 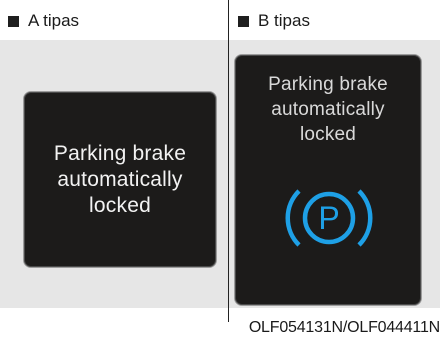 What do you see at coordinates (284, 20) in the screenshot?
I see `panel-b-heading-label: B tipas` at bounding box center [284, 20].